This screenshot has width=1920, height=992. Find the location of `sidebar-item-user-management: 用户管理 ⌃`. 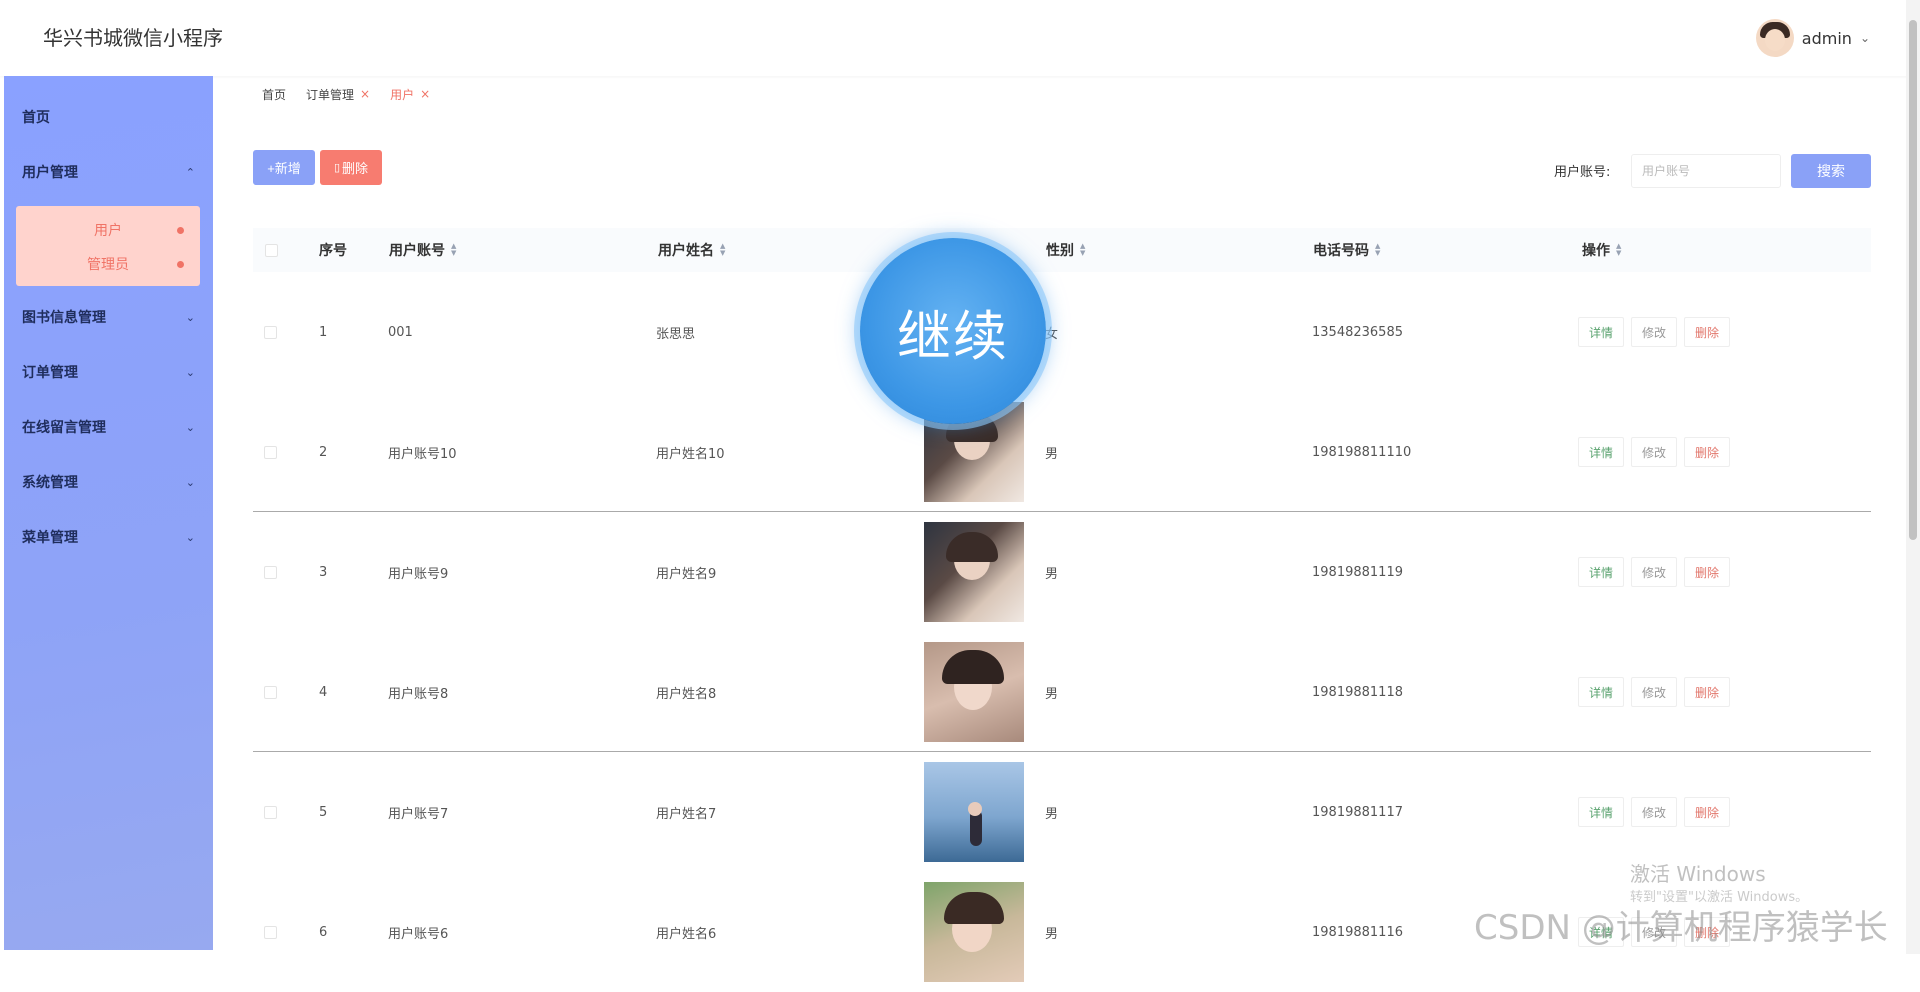

sidebar-item-user-management: 用户管理 ⌃ is located at coordinates (108, 172).